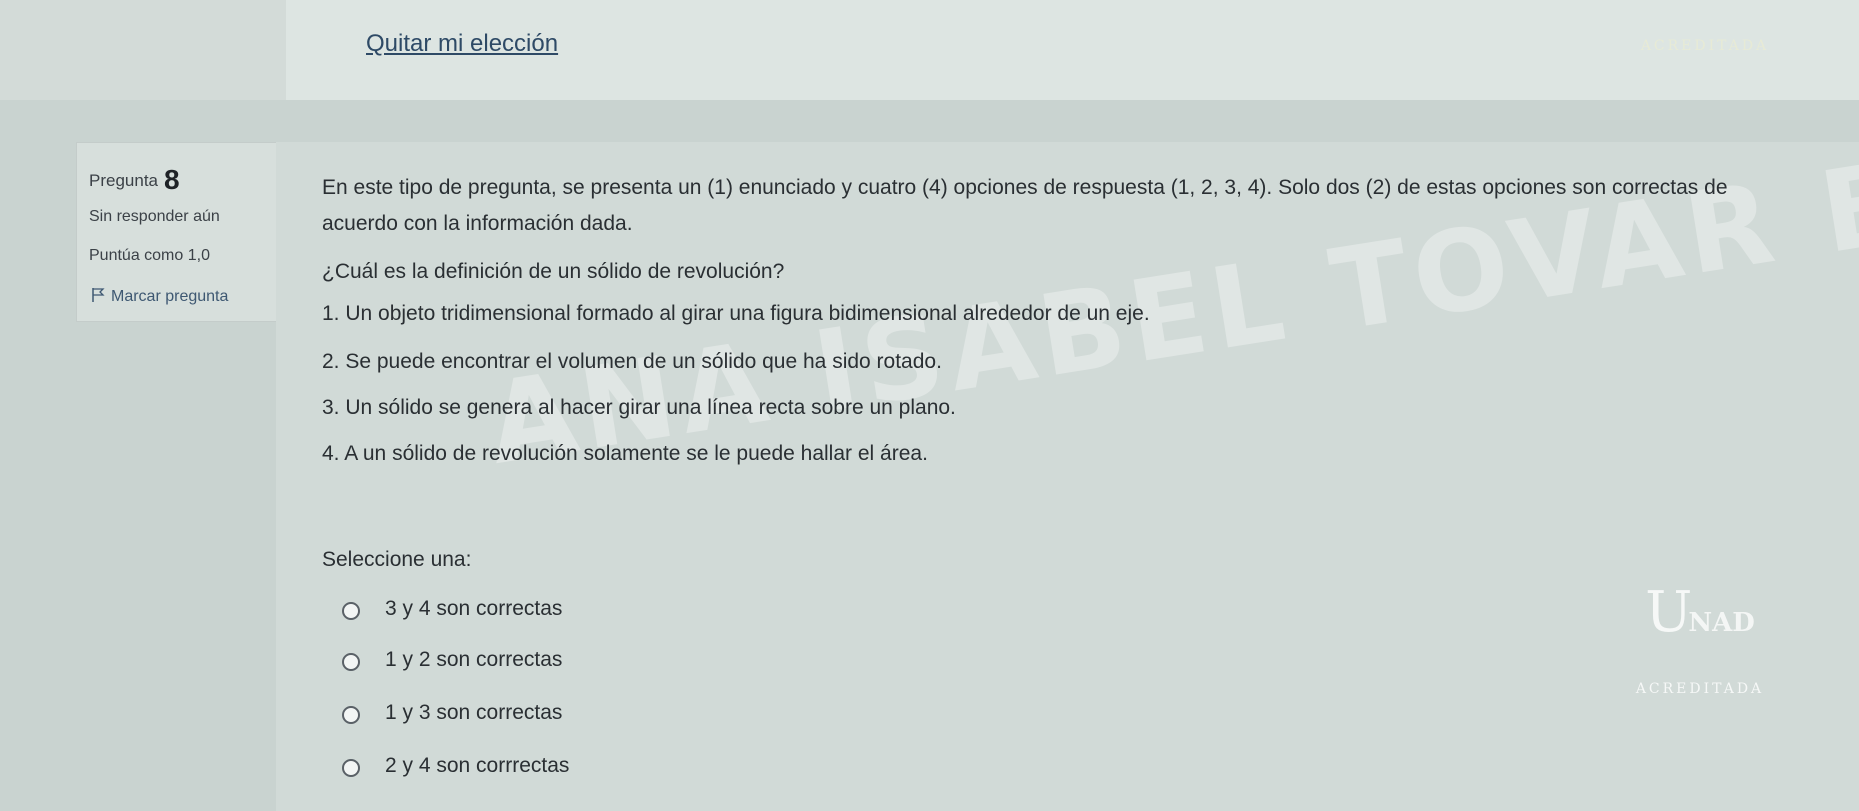  What do you see at coordinates (149, 255) in the screenshot?
I see `question-score: Puntúa como 1,0` at bounding box center [149, 255].